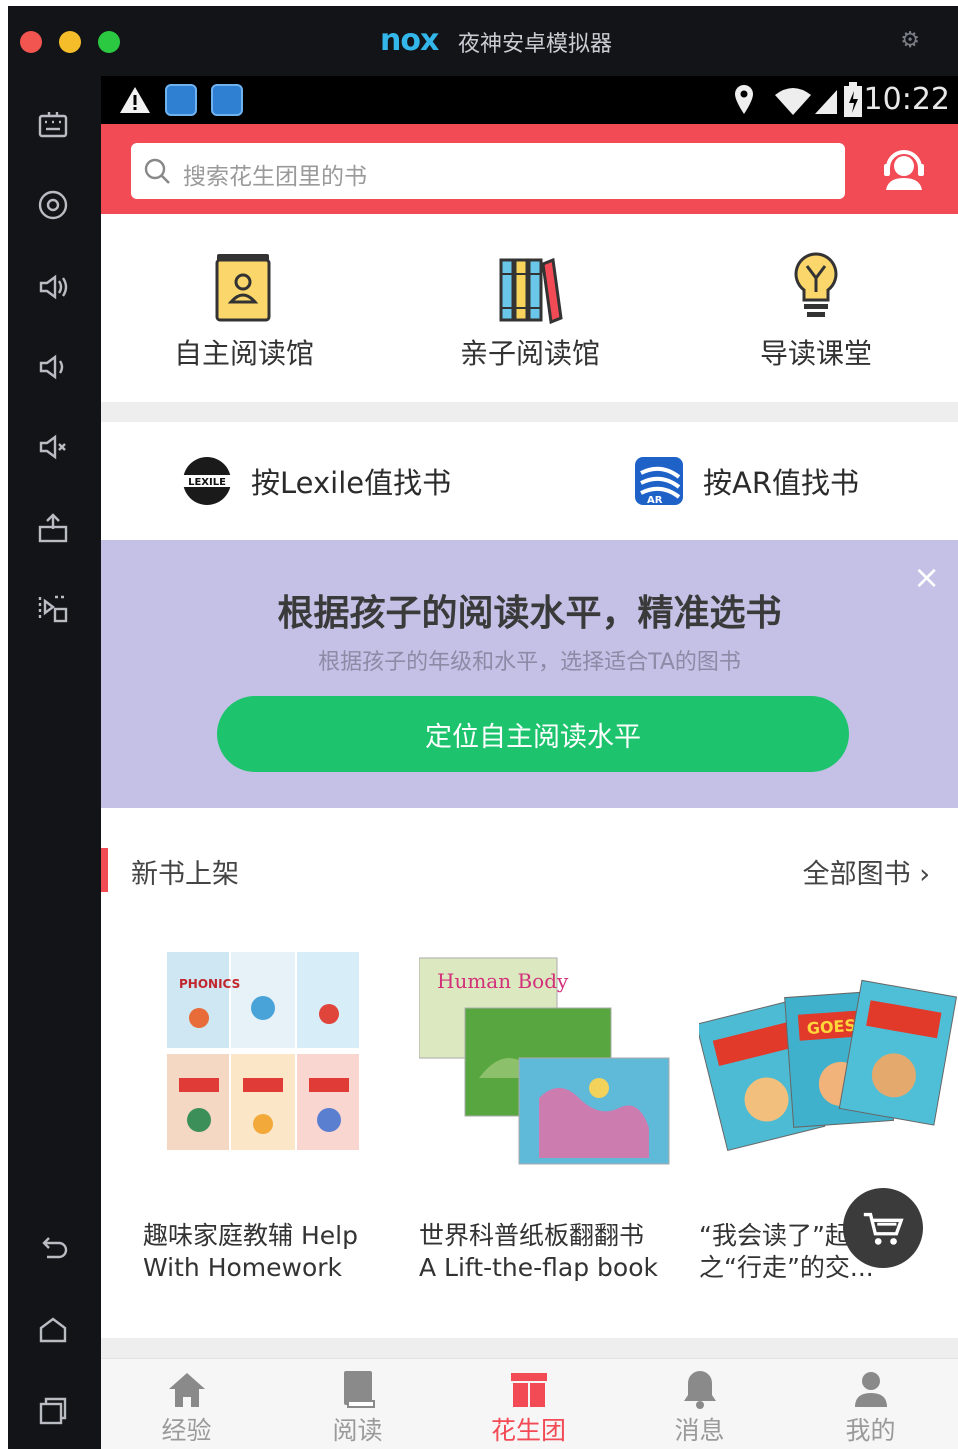 The width and height of the screenshot is (958, 1449). I want to click on bottom-tab-bar: 经验 阅读 花生团 消息 我的, so click(529, 1403).